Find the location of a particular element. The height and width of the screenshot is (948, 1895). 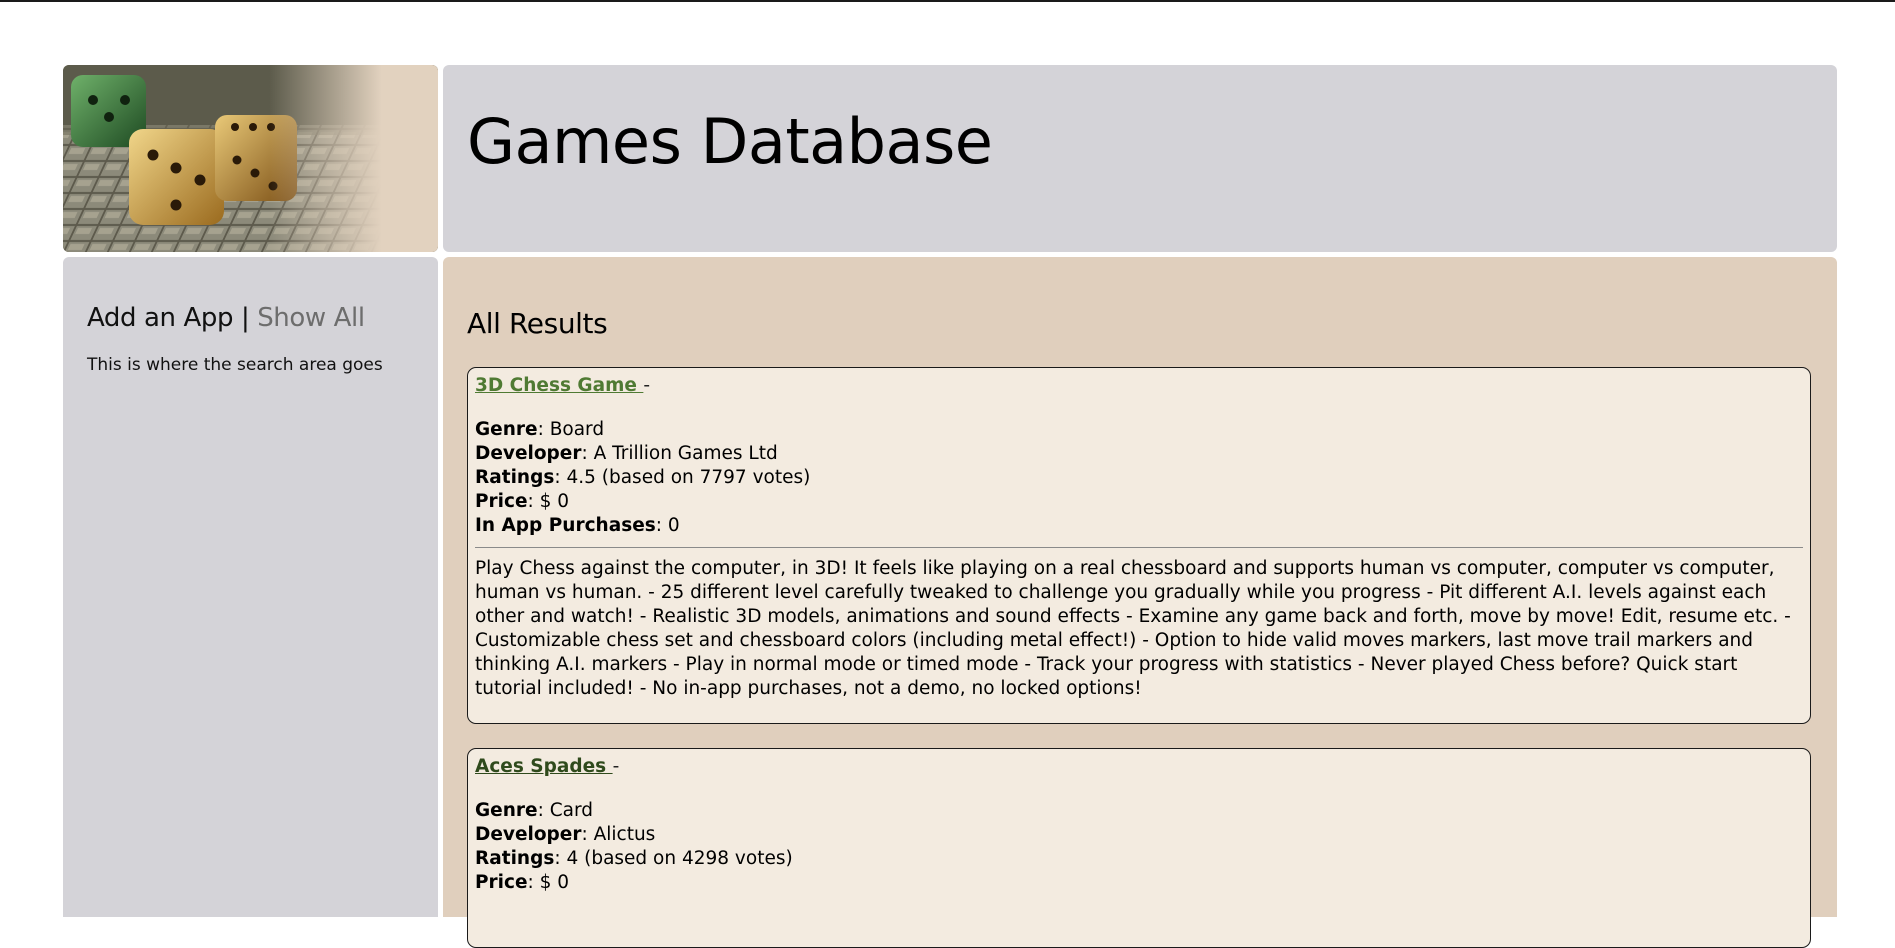

card-divider is located at coordinates (1139, 547).